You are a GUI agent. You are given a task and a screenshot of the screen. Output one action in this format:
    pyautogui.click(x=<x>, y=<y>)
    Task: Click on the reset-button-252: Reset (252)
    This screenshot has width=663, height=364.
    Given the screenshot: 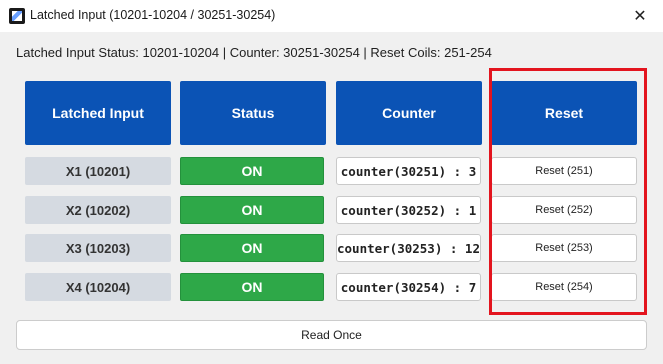 What is the action you would take?
    pyautogui.click(x=564, y=210)
    